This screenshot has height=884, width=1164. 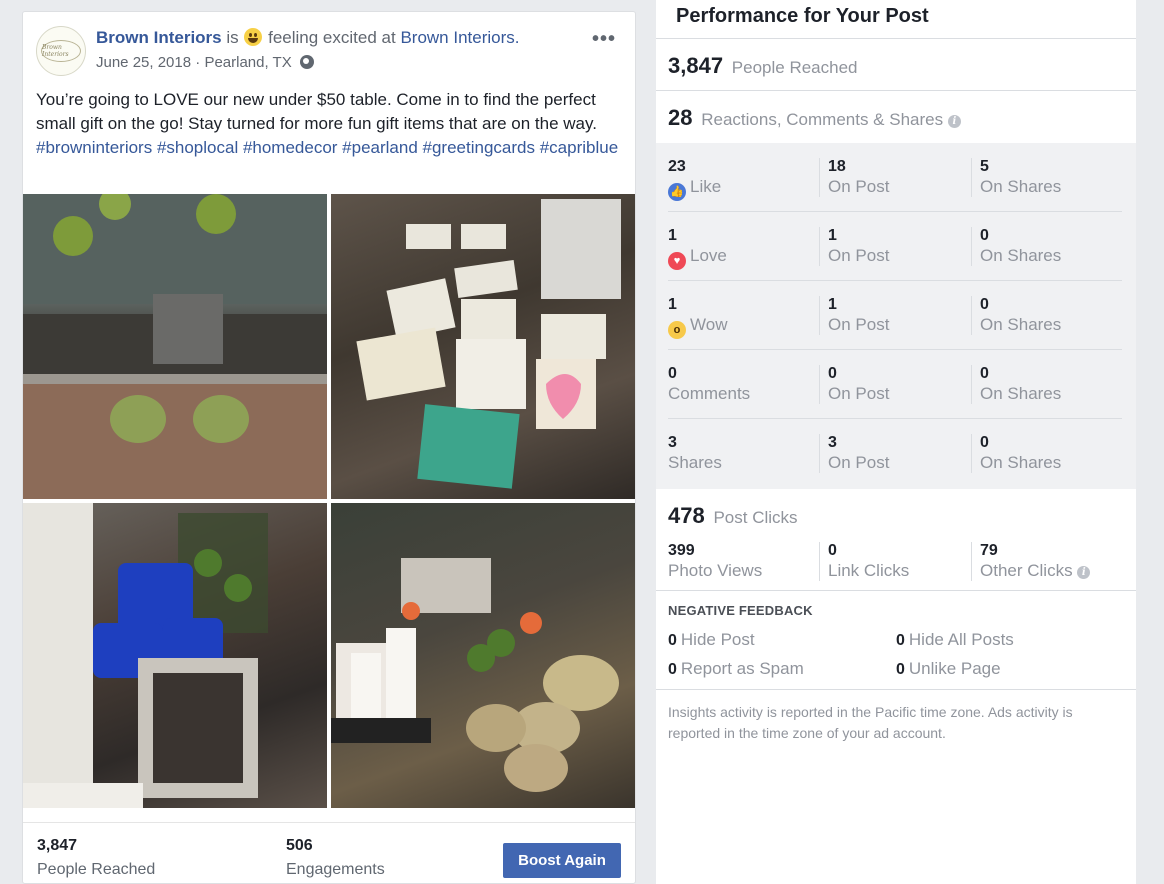 I want to click on reactions-value: 28, so click(x=680, y=117).